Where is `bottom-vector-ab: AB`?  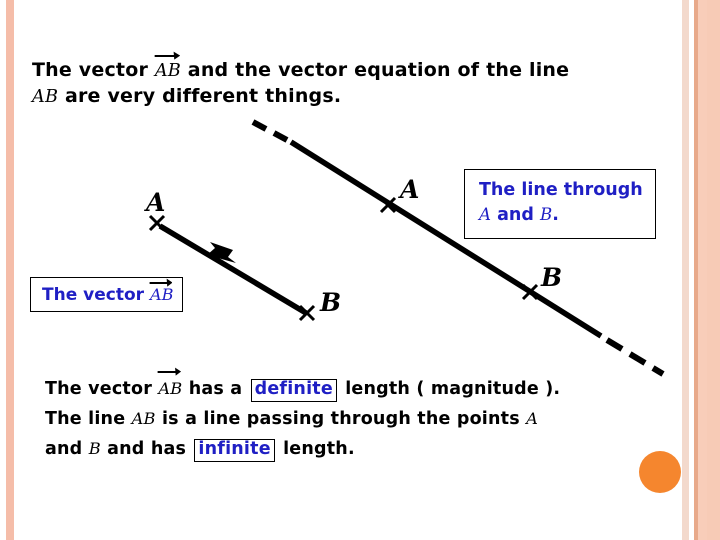
bottom-vector-ab: AB is located at coordinates (170, 385).